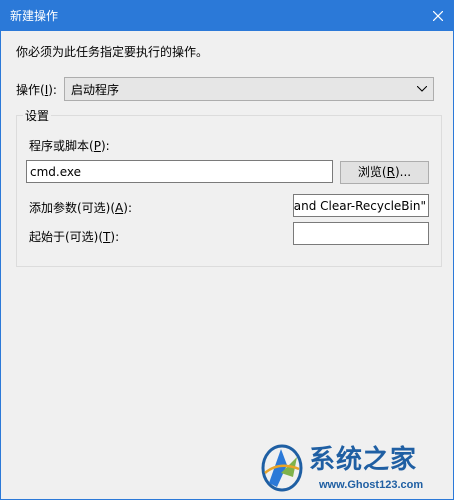 The image size is (454, 500). Describe the element at coordinates (179, 171) in the screenshot. I see `program-input: cmd.exe` at that location.